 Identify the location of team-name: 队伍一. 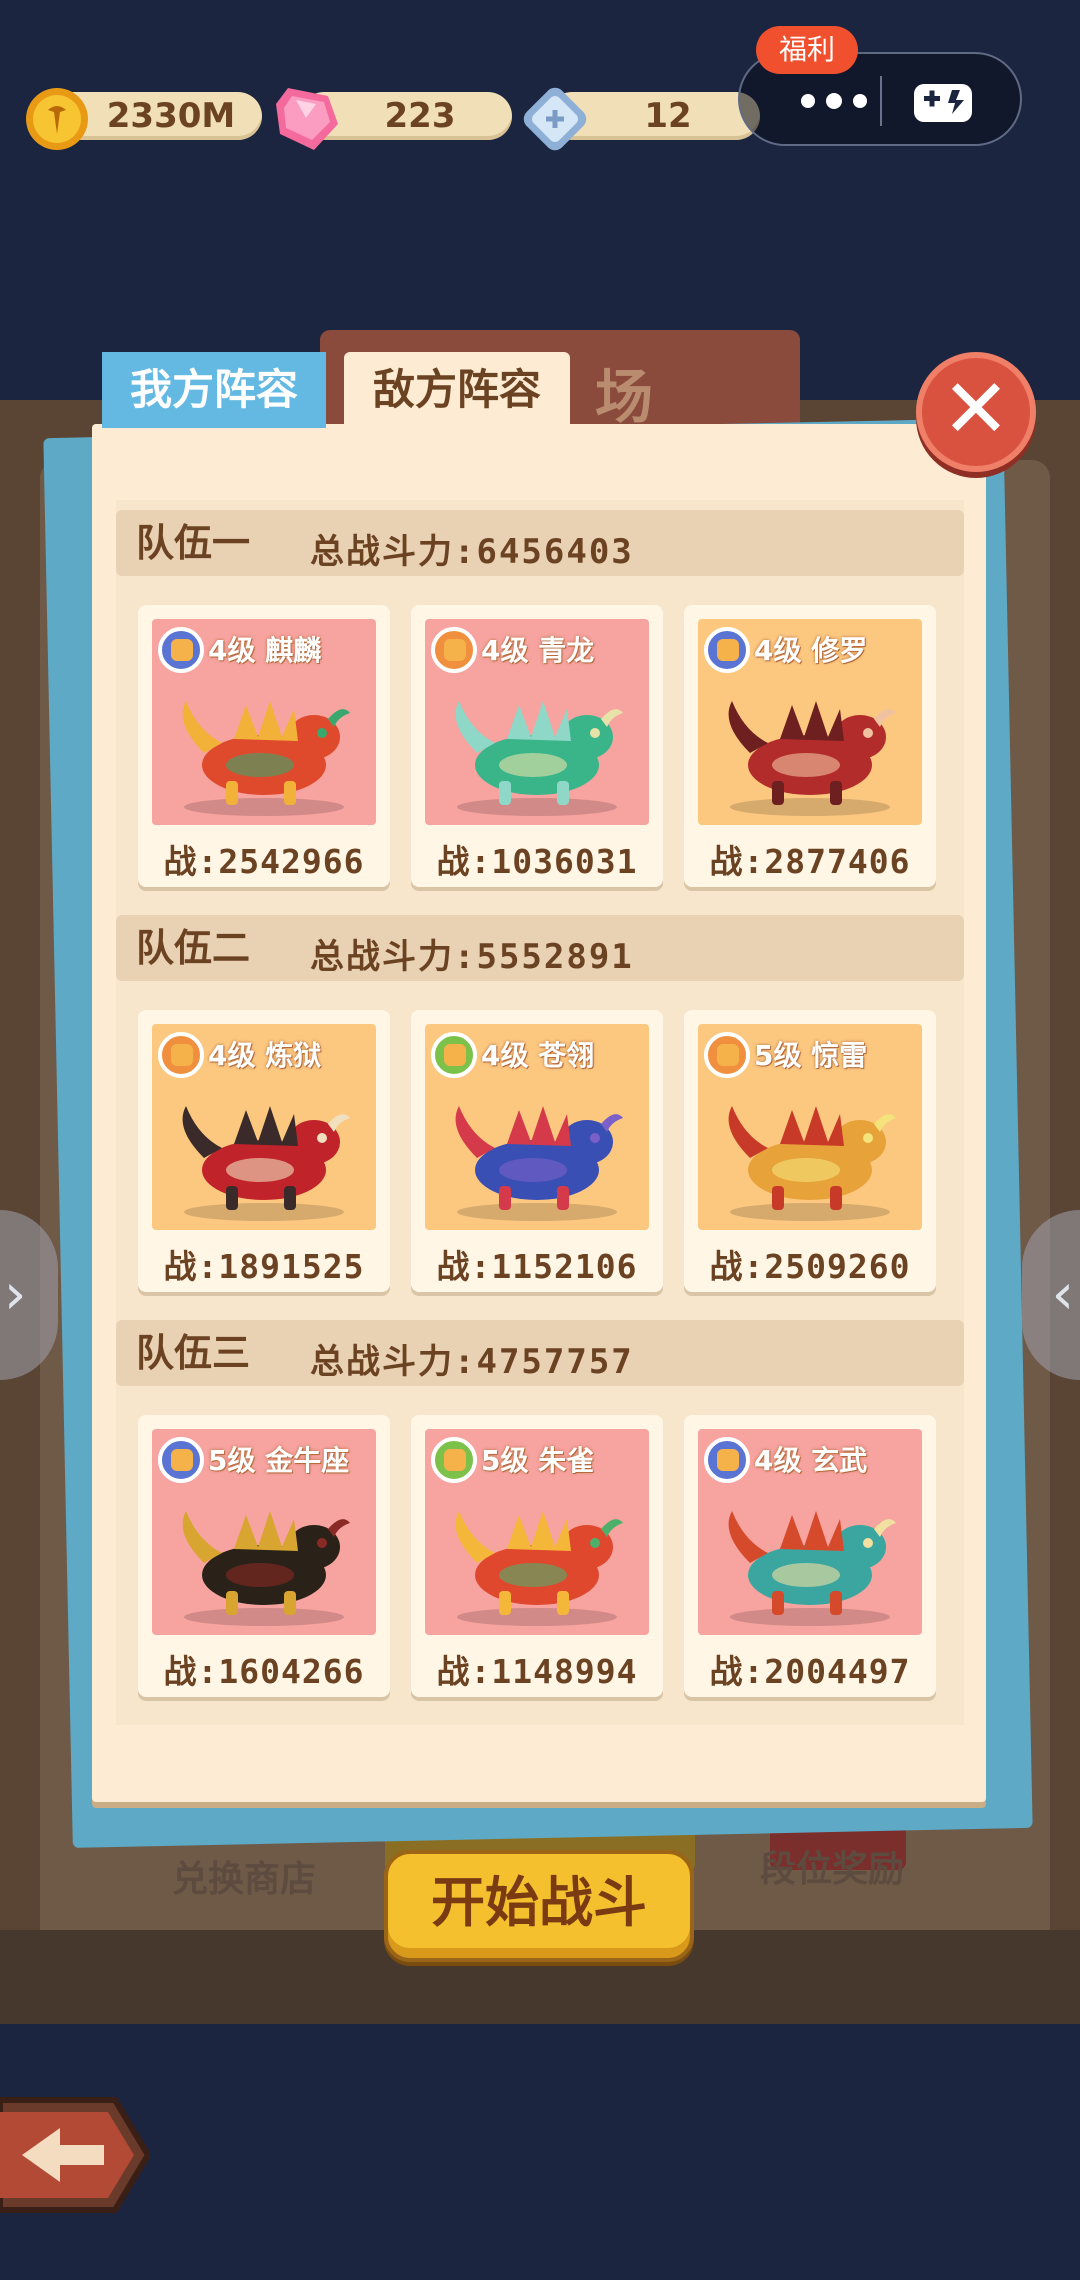
(193, 543).